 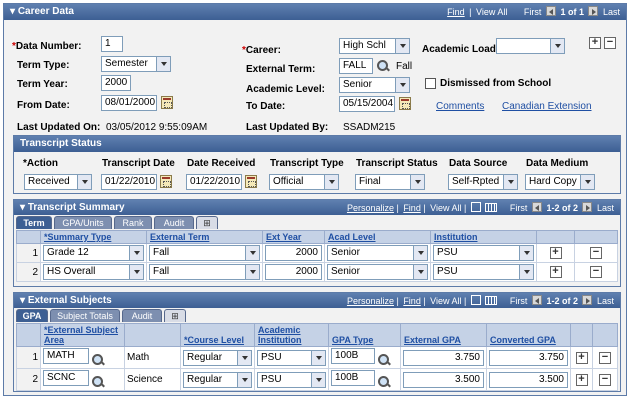 I want to click on transcript-type-select: Official, so click(x=304, y=182).